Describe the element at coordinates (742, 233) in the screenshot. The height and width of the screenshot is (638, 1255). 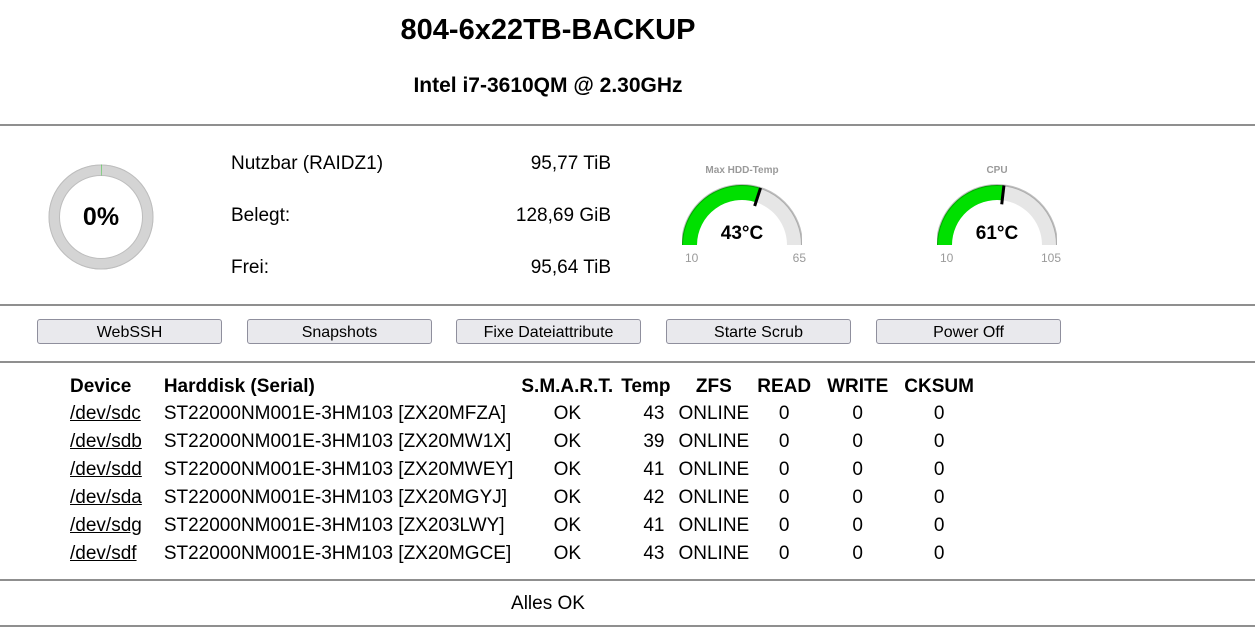
I see `gauge-value: 43°C` at that location.